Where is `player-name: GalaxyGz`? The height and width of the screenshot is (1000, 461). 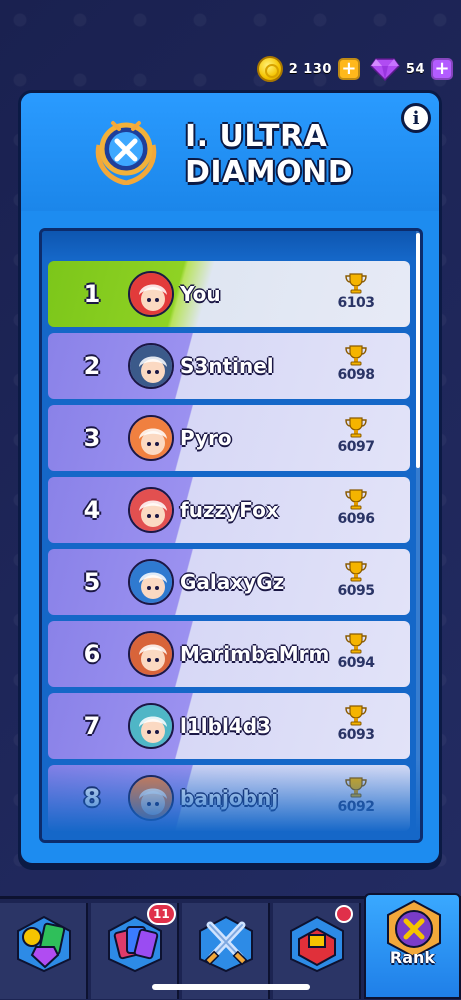 player-name: GalaxyGz is located at coordinates (232, 582).